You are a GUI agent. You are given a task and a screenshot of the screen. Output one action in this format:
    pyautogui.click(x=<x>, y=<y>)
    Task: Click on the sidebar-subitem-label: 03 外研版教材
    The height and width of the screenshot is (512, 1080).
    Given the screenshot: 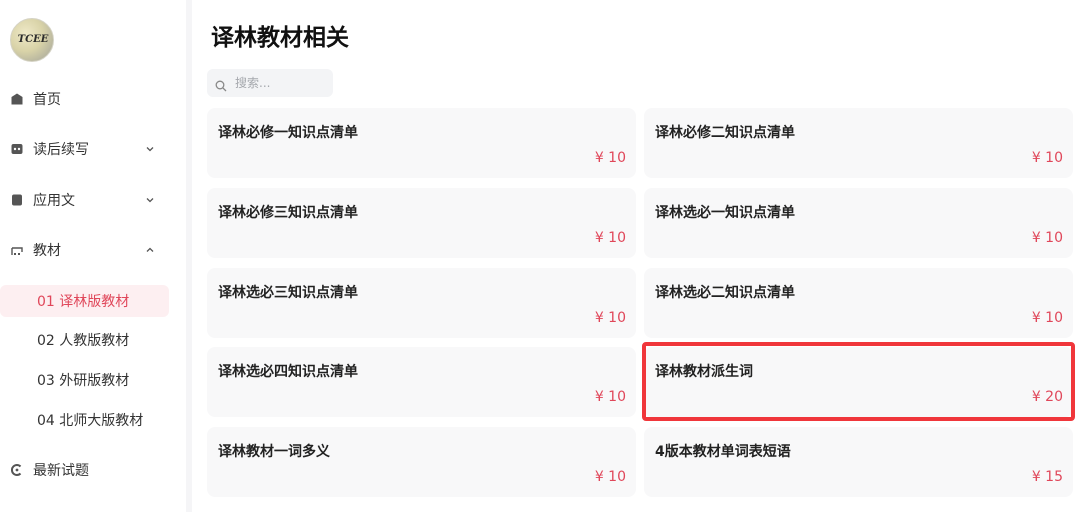 What is the action you would take?
    pyautogui.click(x=83, y=381)
    